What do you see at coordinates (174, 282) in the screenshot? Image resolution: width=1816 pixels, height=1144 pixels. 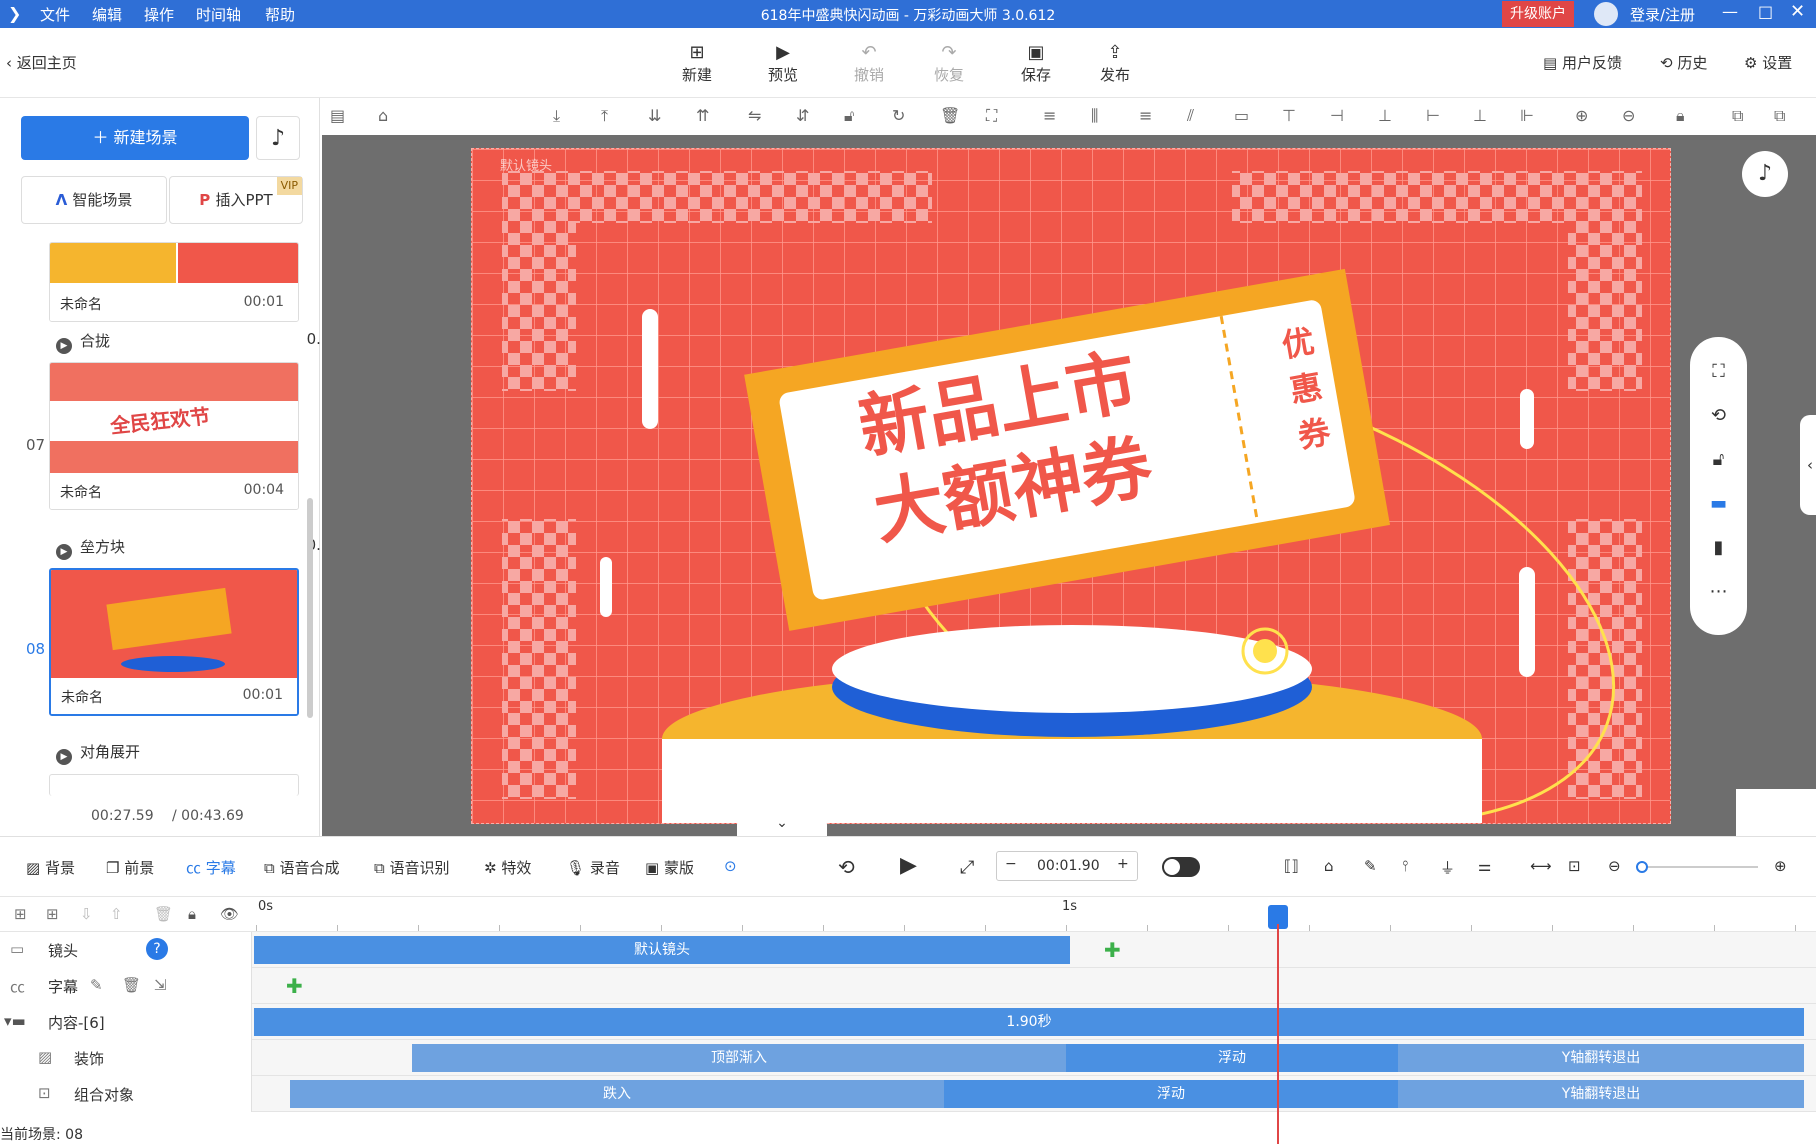 I see `scene-thumbnail-06: 未命名 00:01` at bounding box center [174, 282].